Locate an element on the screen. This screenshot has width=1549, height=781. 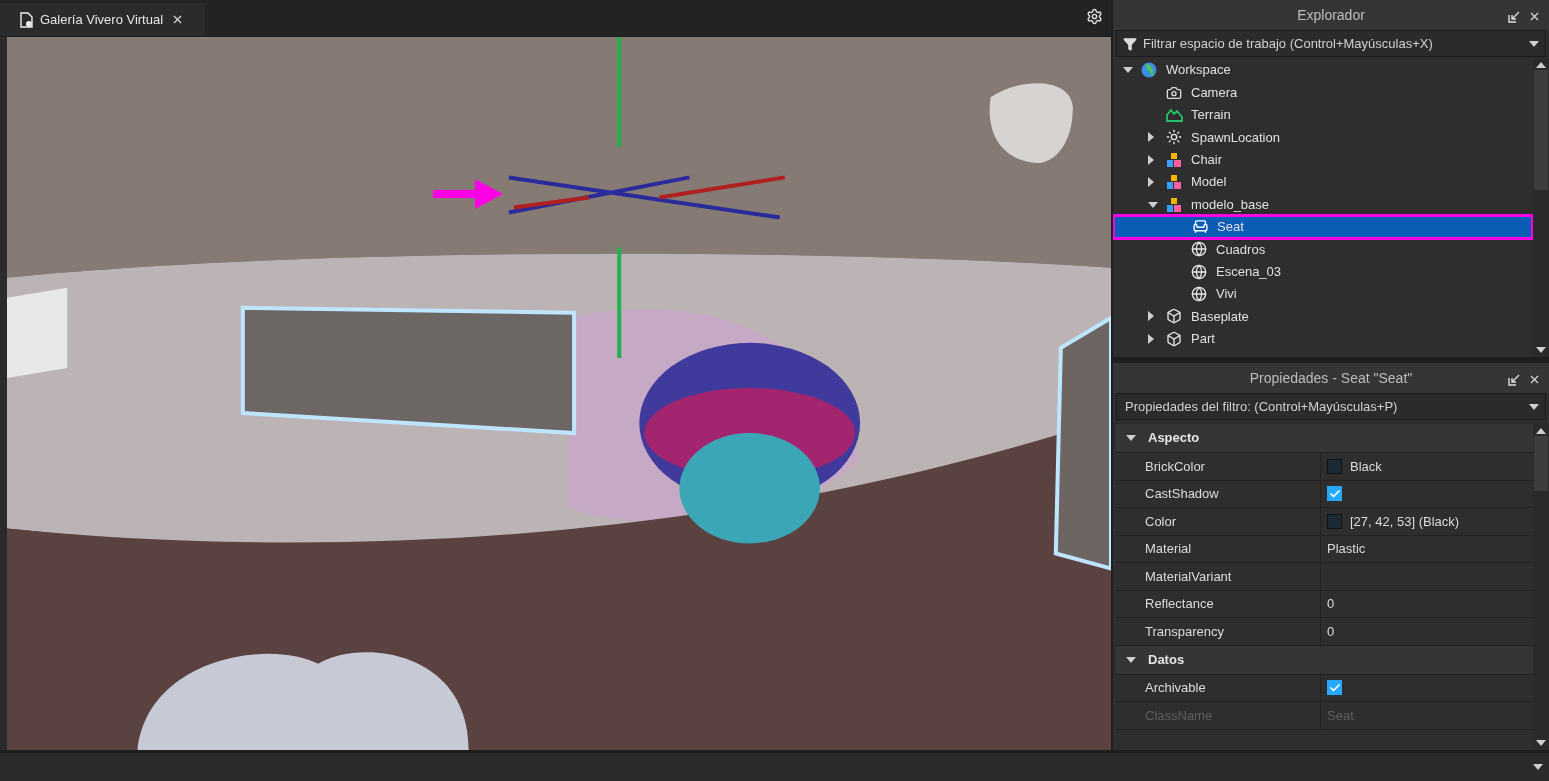
tab-title: Galería Vivero Virtual is located at coordinates (102, 19).